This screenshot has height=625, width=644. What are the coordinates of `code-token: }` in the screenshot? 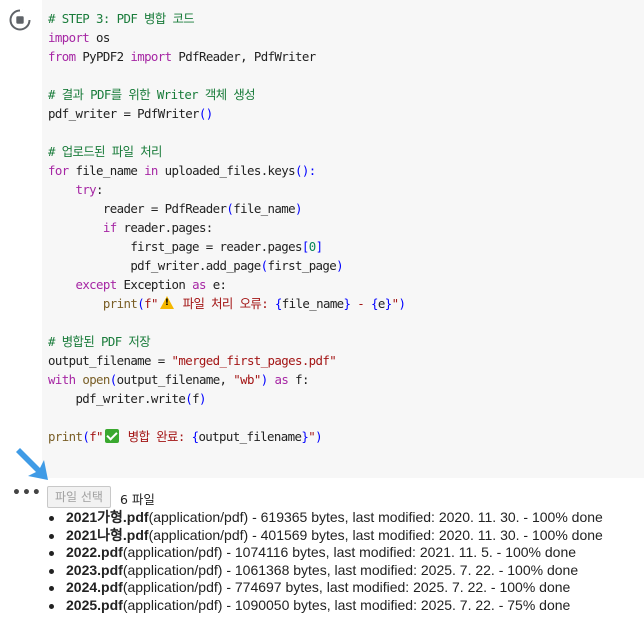 It's located at (388, 303).